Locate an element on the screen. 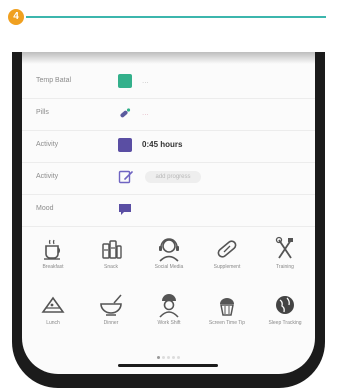 The height and width of the screenshot is (388, 337). category-label: Social Media is located at coordinates (169, 267).